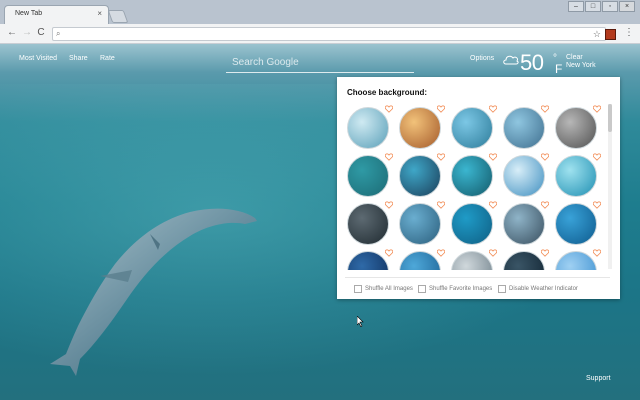  I want to click on user-icon: ◦, so click(610, 6).